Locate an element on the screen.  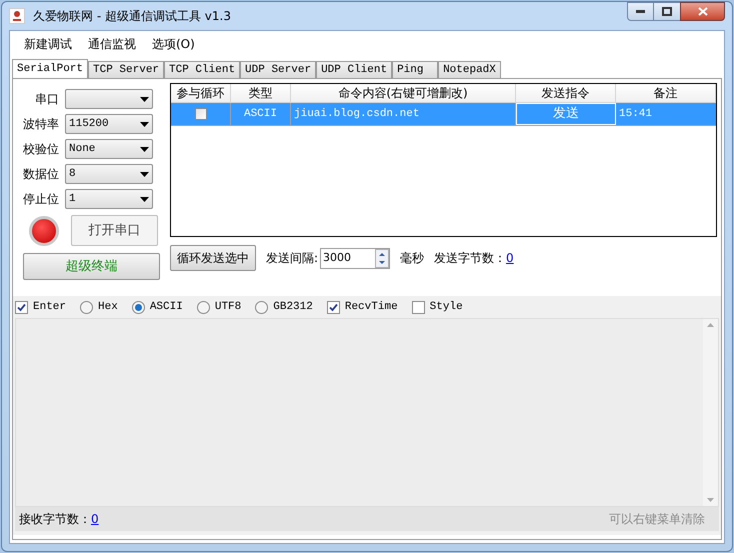
field-label: 停止位 is located at coordinates (41, 199).